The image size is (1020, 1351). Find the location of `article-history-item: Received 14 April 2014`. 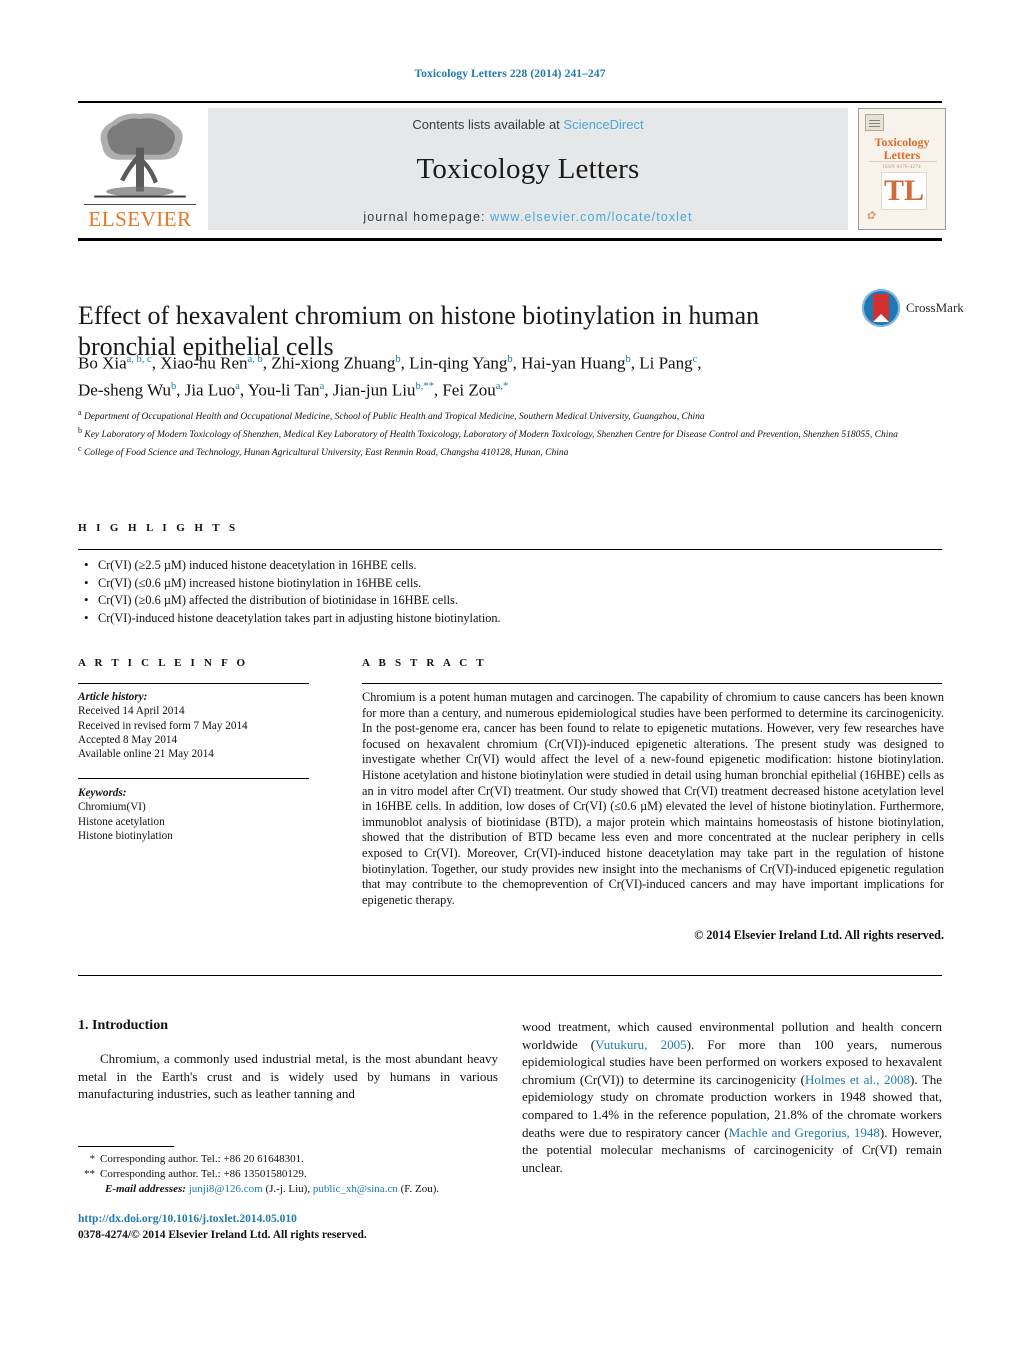

article-history-item: Received 14 April 2014 is located at coordinates (131, 711).